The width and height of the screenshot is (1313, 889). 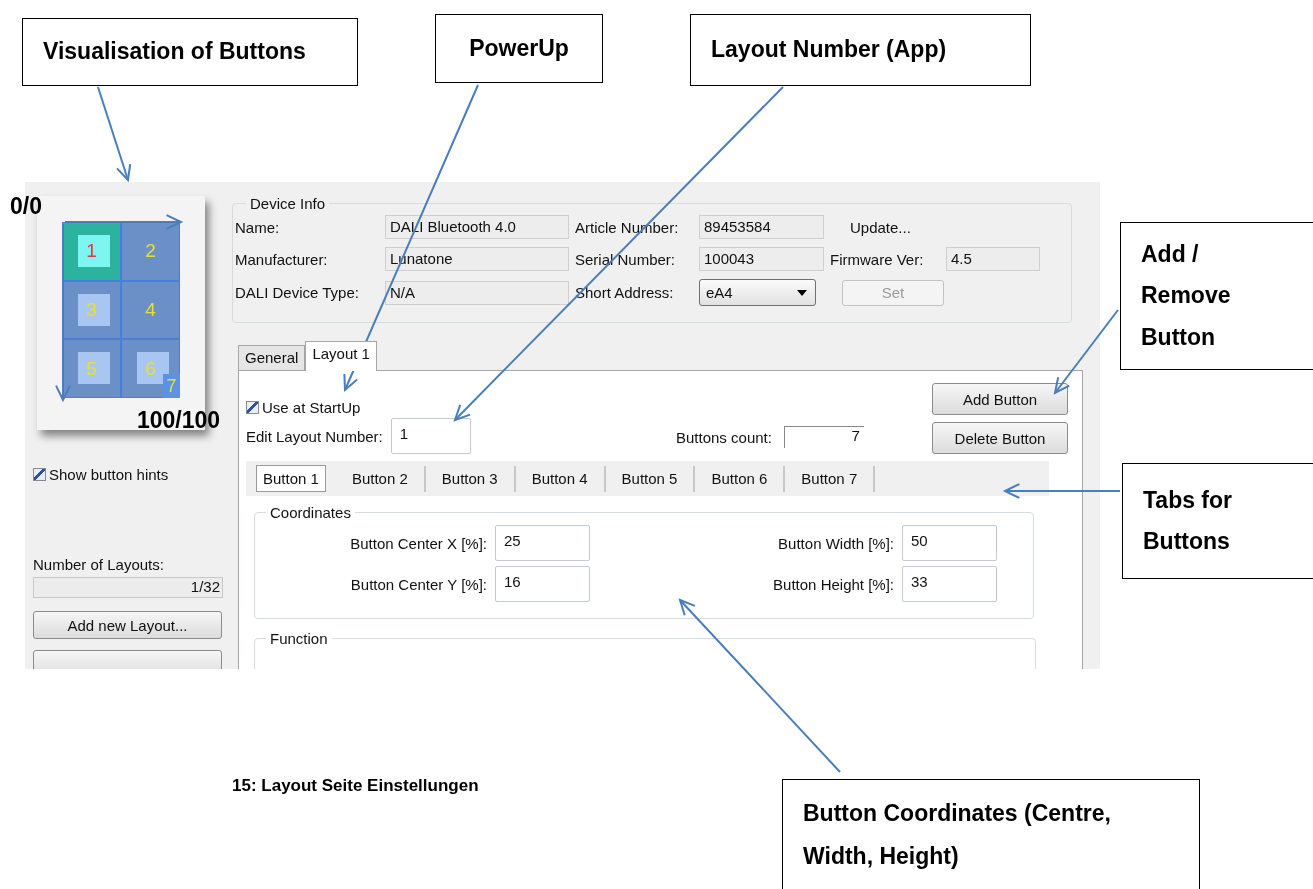 What do you see at coordinates (470, 478) in the screenshot?
I see `tab: Button 3` at bounding box center [470, 478].